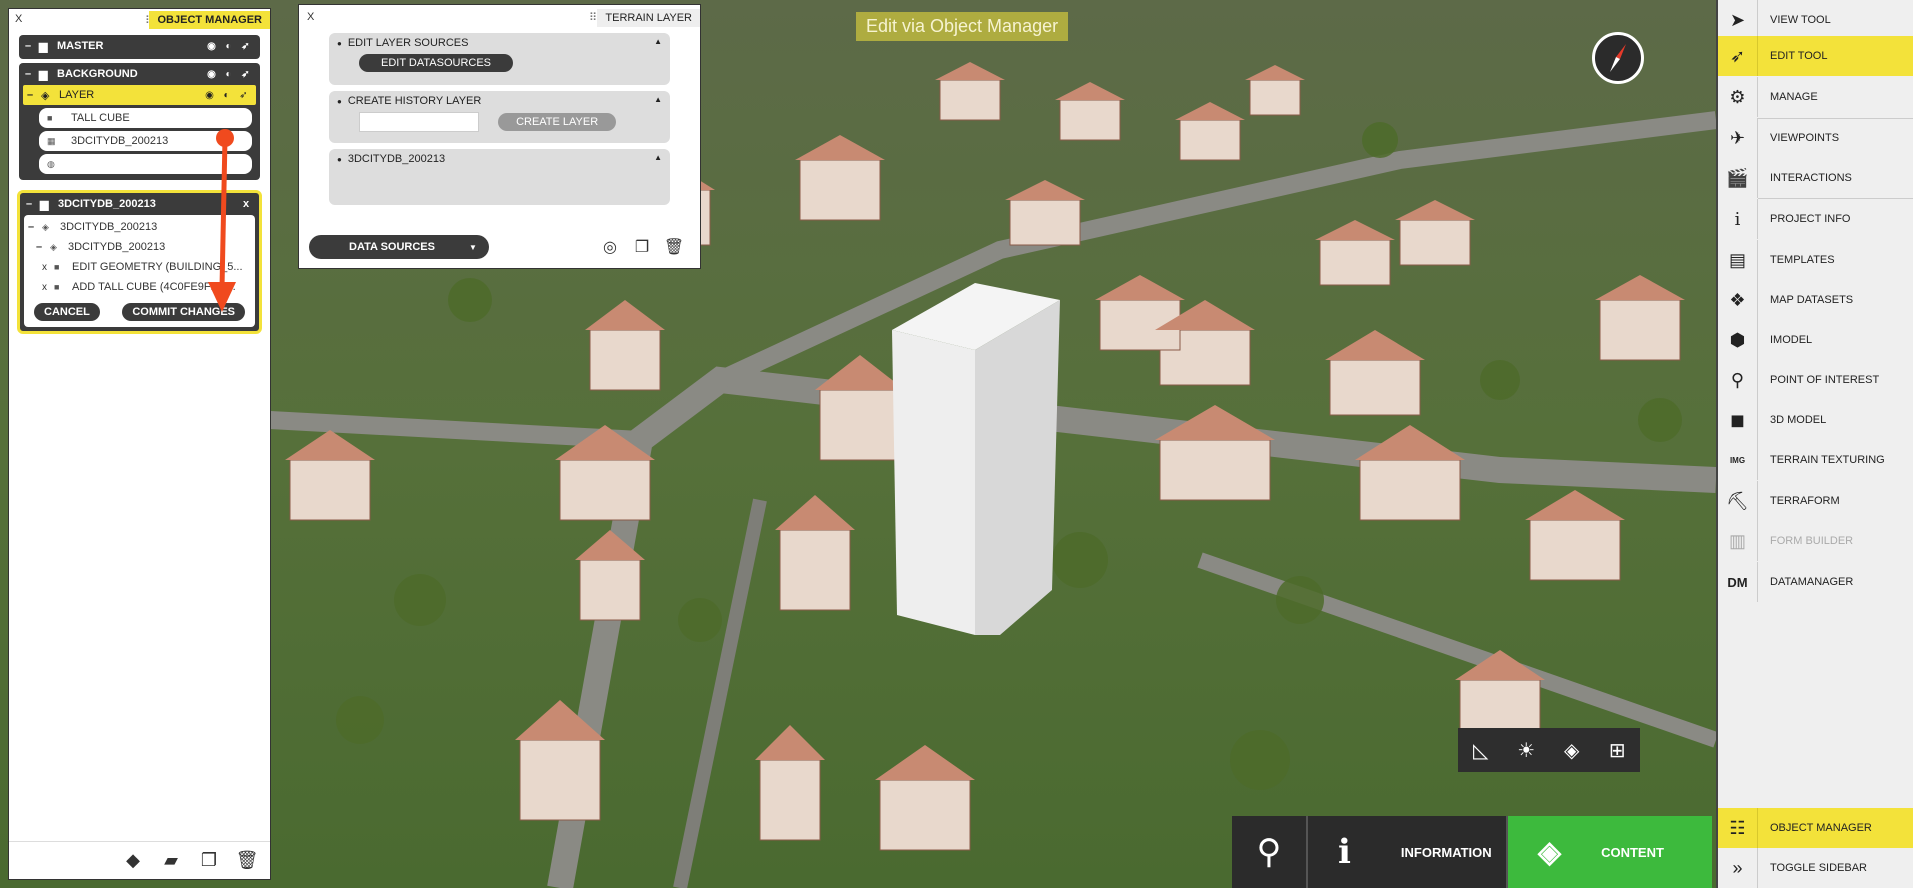 The height and width of the screenshot is (888, 1913). Describe the element at coordinates (1572, 750) in the screenshot. I see `layers-view-icon: ◈` at that location.